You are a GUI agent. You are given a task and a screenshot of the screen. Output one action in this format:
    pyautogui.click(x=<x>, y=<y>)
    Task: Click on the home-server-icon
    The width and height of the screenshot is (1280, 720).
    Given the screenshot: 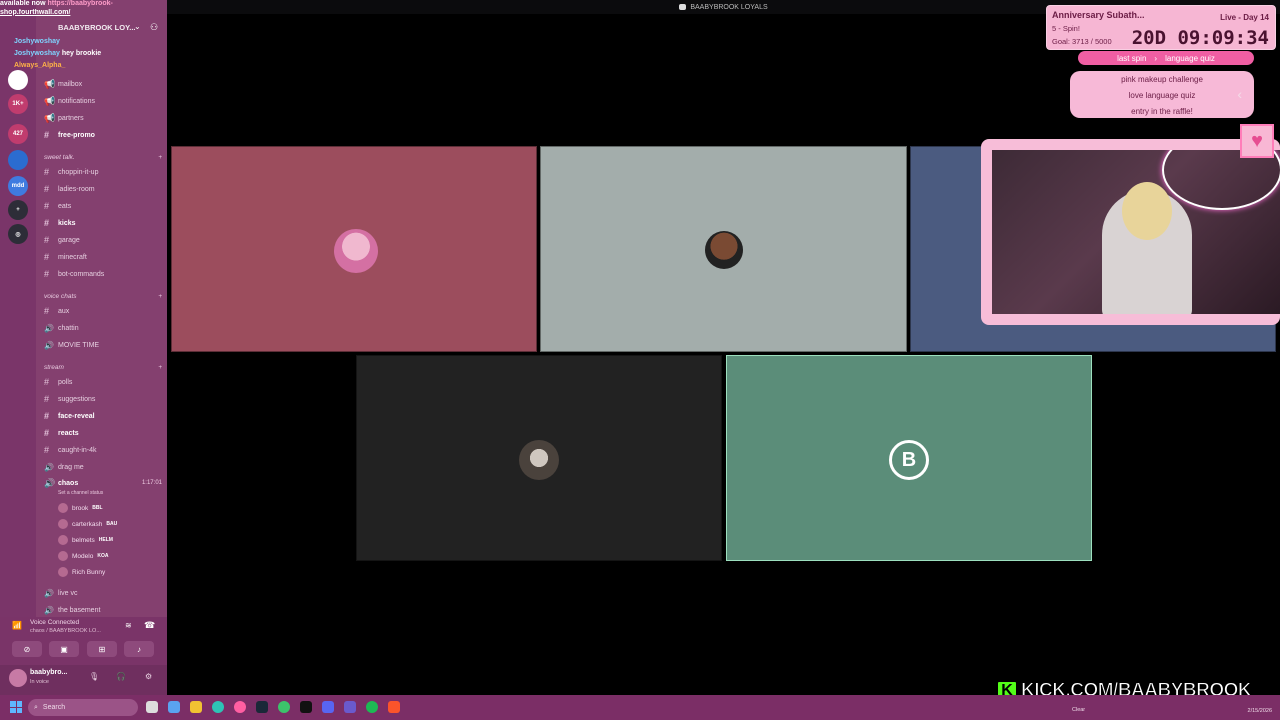 What is the action you would take?
    pyautogui.click(x=18, y=80)
    